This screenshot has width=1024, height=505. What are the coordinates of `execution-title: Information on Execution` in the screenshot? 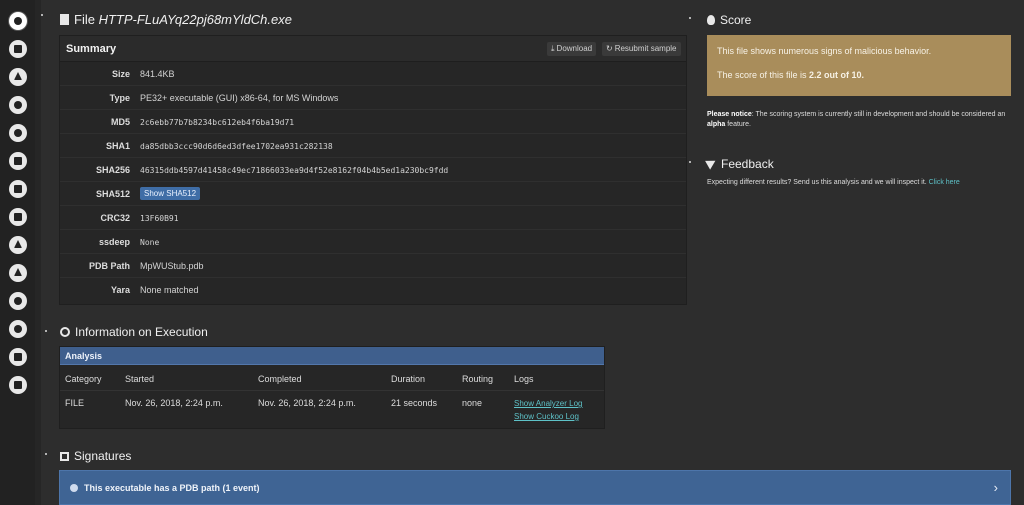 It's located at (134, 332).